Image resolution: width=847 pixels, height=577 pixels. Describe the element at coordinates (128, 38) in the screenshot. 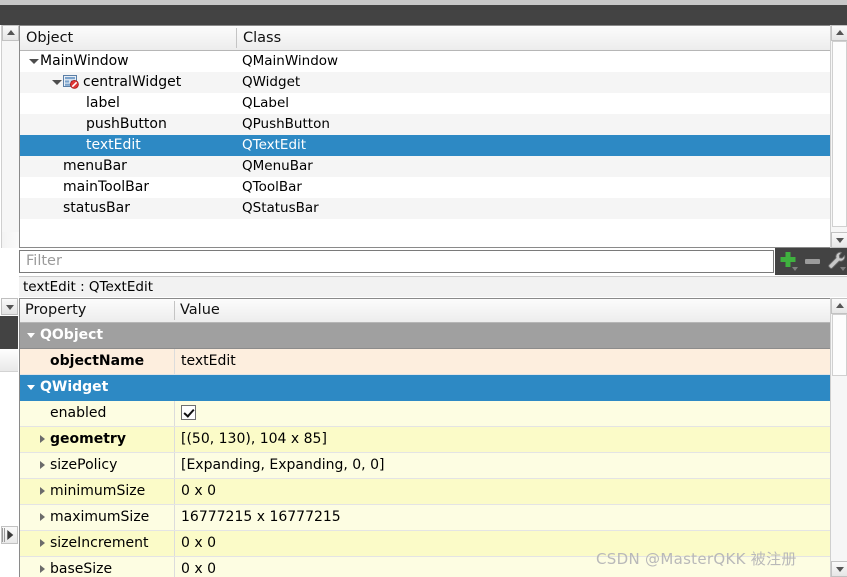

I see `header-object: Object` at that location.